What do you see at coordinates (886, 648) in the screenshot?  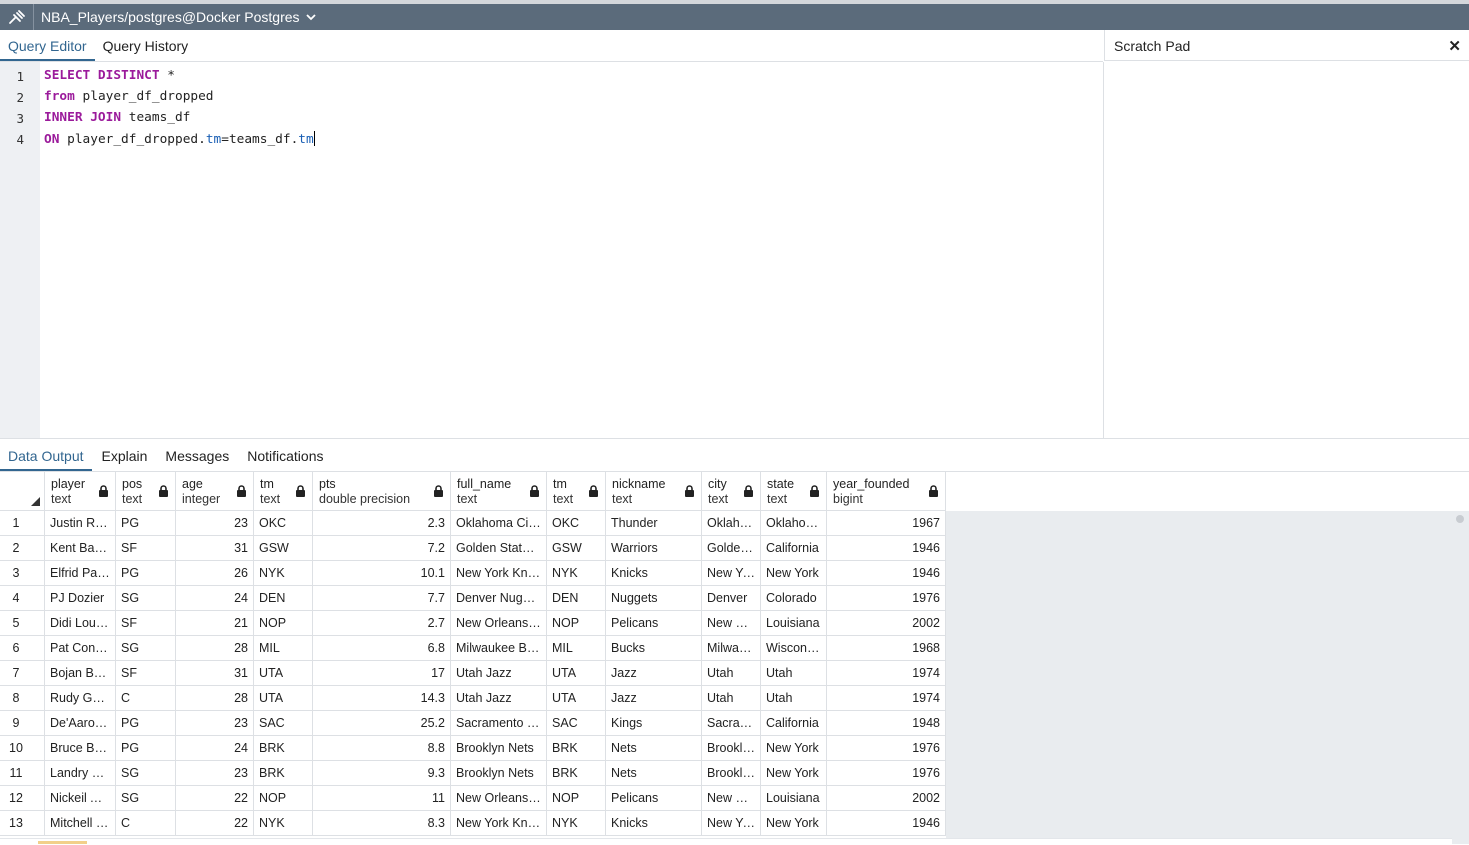 I see `table-cell-year_founded: 1968` at bounding box center [886, 648].